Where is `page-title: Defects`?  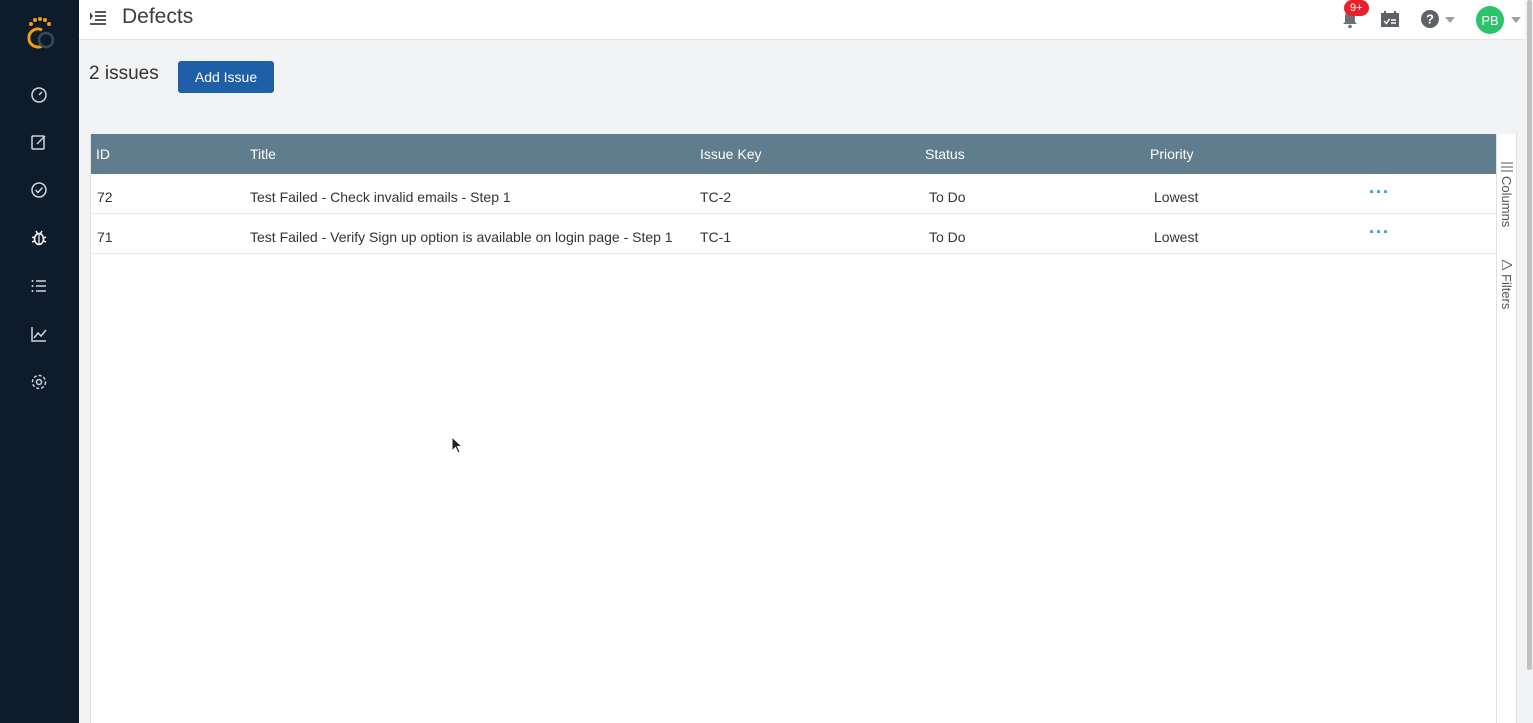 page-title: Defects is located at coordinates (158, 16).